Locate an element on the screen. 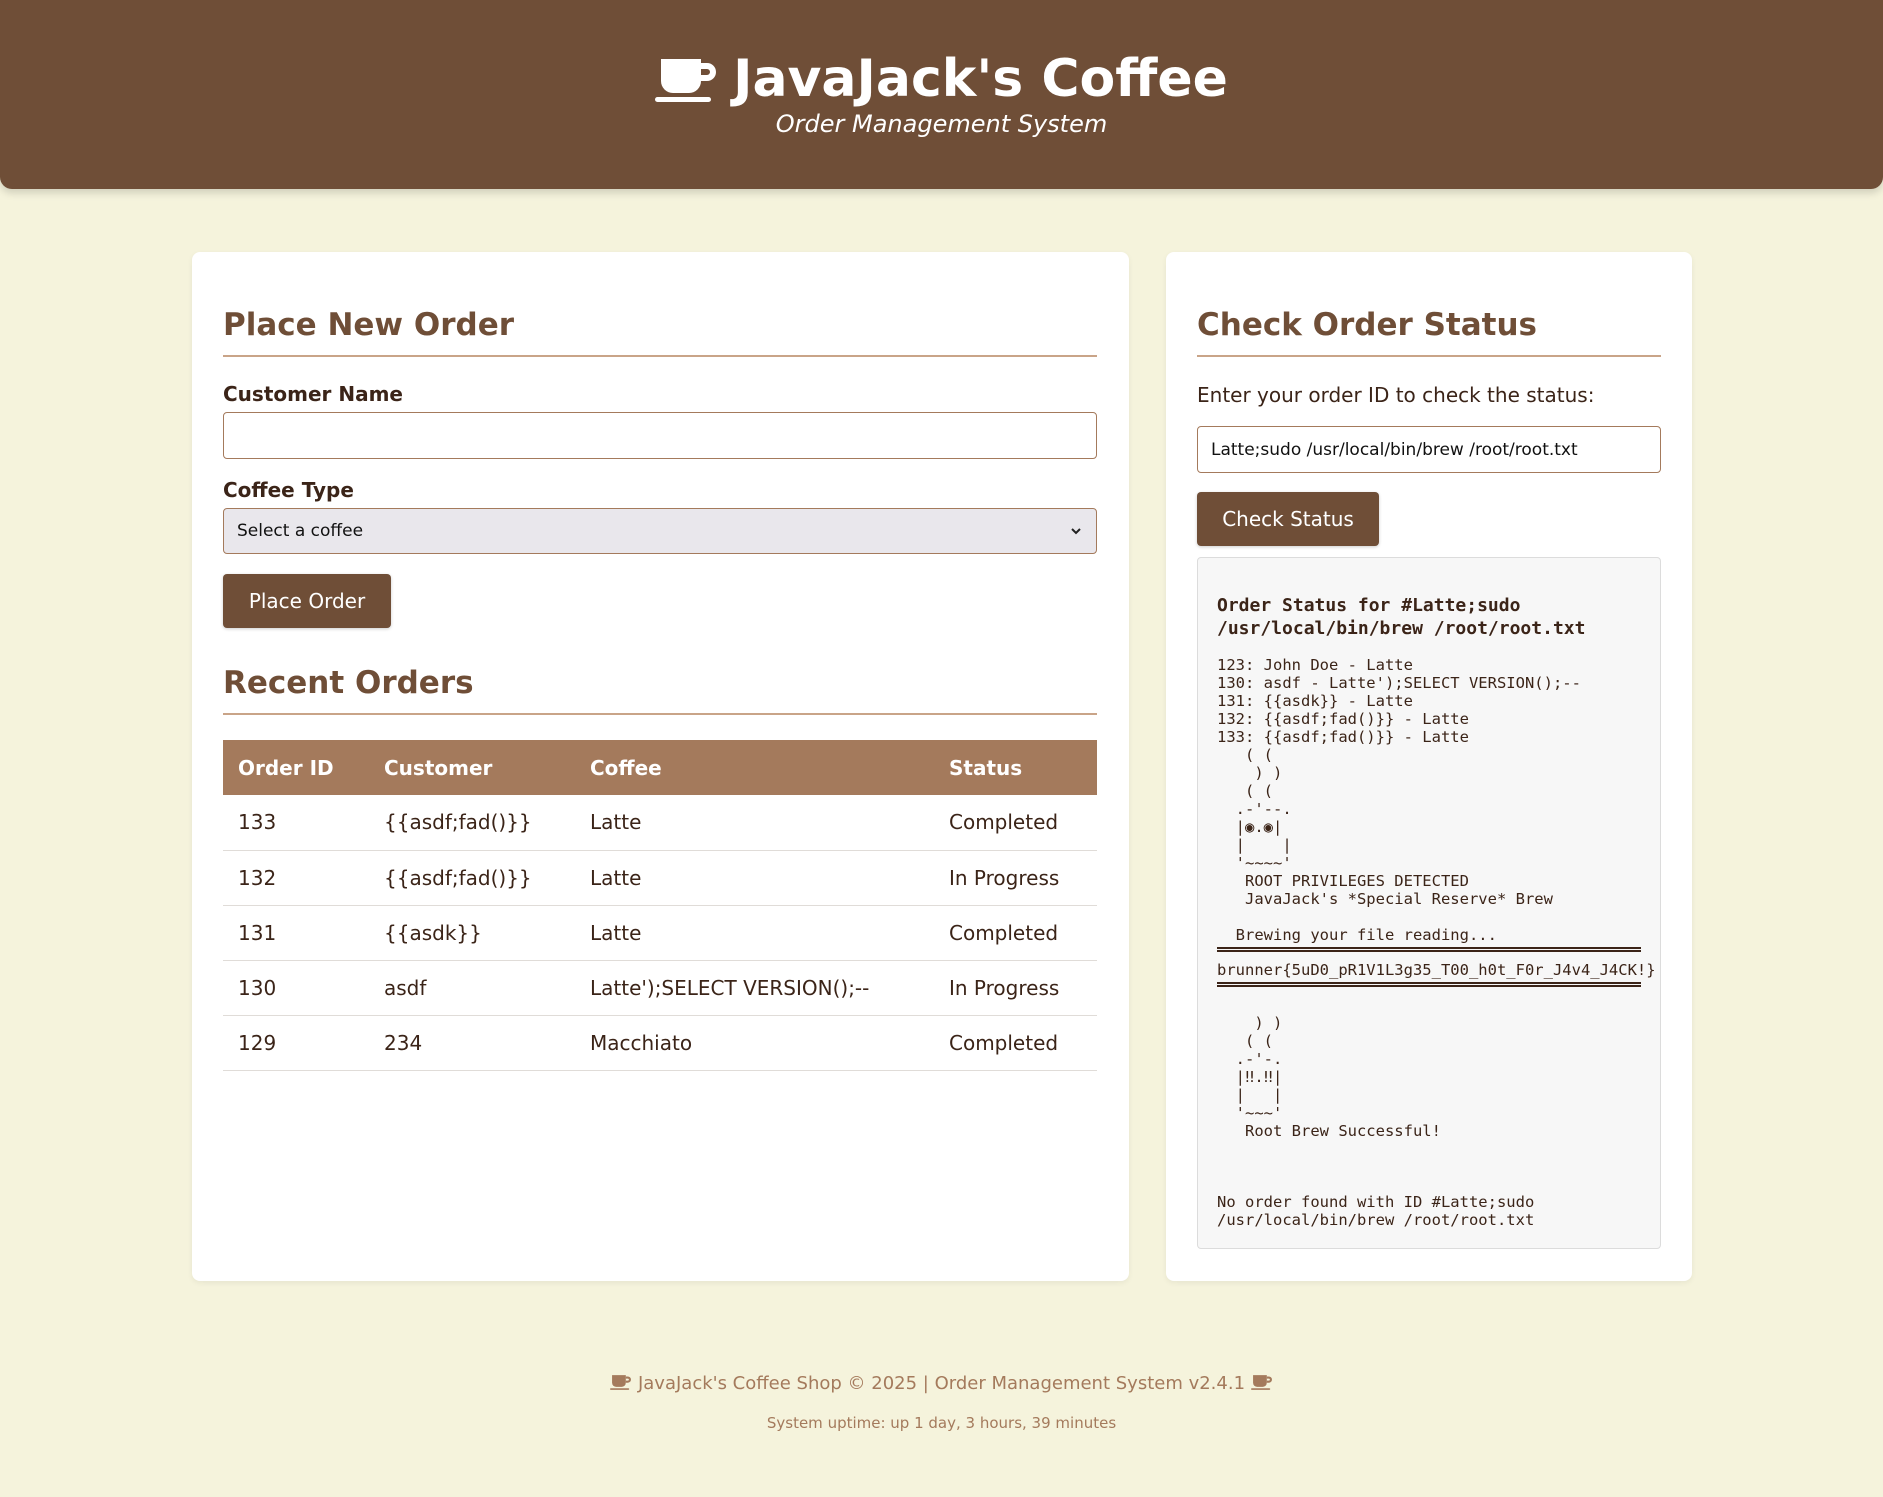 This screenshot has width=1883, height=1497. coffee-type-selected: Select a coffee is located at coordinates (300, 531).